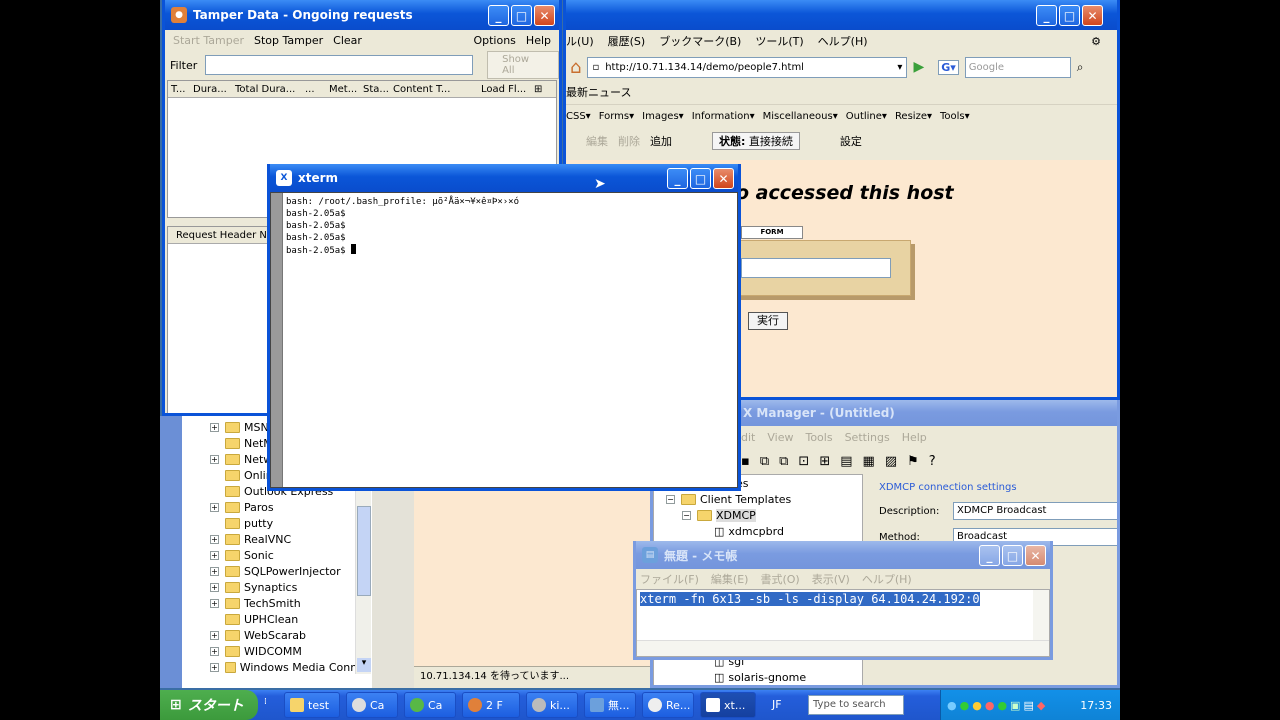 The width and height of the screenshot is (1280, 720). I want to click on properties-icon: ⊞, so click(824, 461).